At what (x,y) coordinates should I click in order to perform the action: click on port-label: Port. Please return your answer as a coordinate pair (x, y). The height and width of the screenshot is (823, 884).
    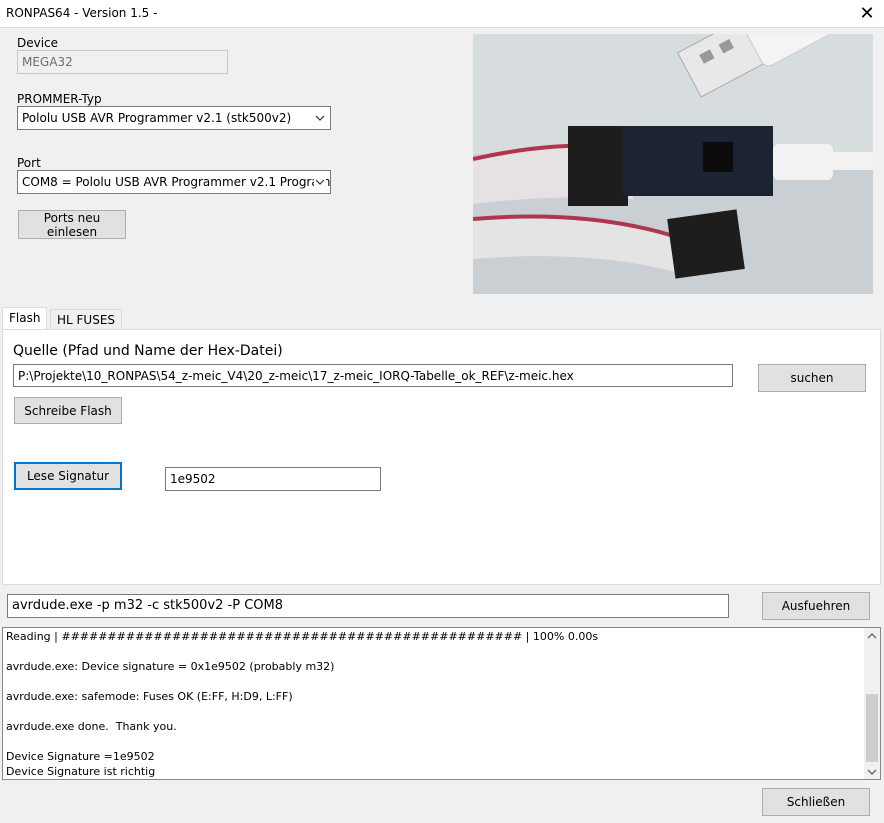
    Looking at the image, I should click on (29, 163).